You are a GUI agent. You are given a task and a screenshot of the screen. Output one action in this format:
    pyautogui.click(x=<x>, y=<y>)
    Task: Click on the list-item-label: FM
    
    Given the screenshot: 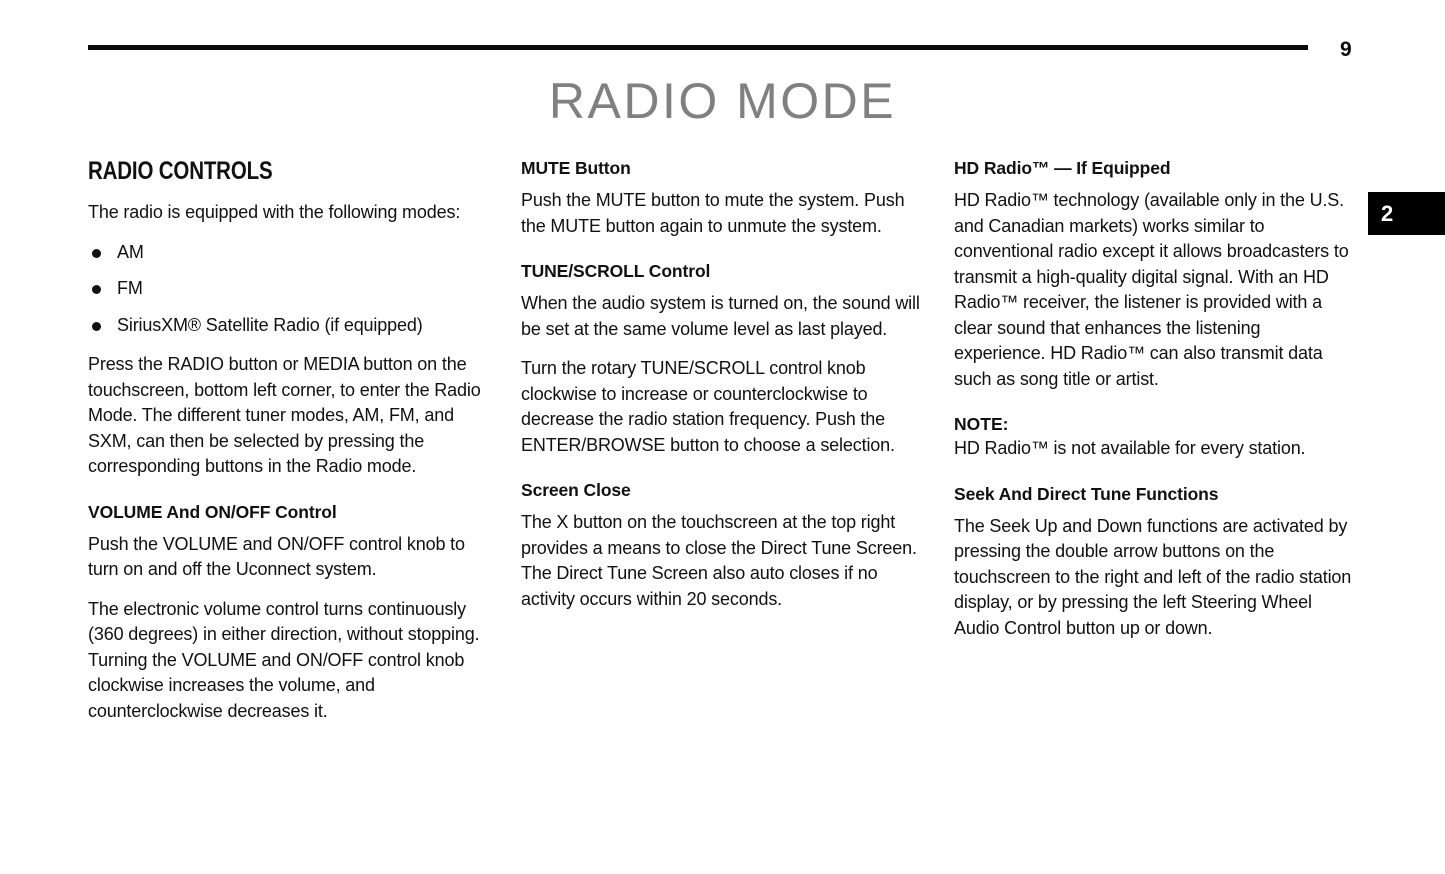 What is the action you would take?
    pyautogui.click(x=130, y=288)
    